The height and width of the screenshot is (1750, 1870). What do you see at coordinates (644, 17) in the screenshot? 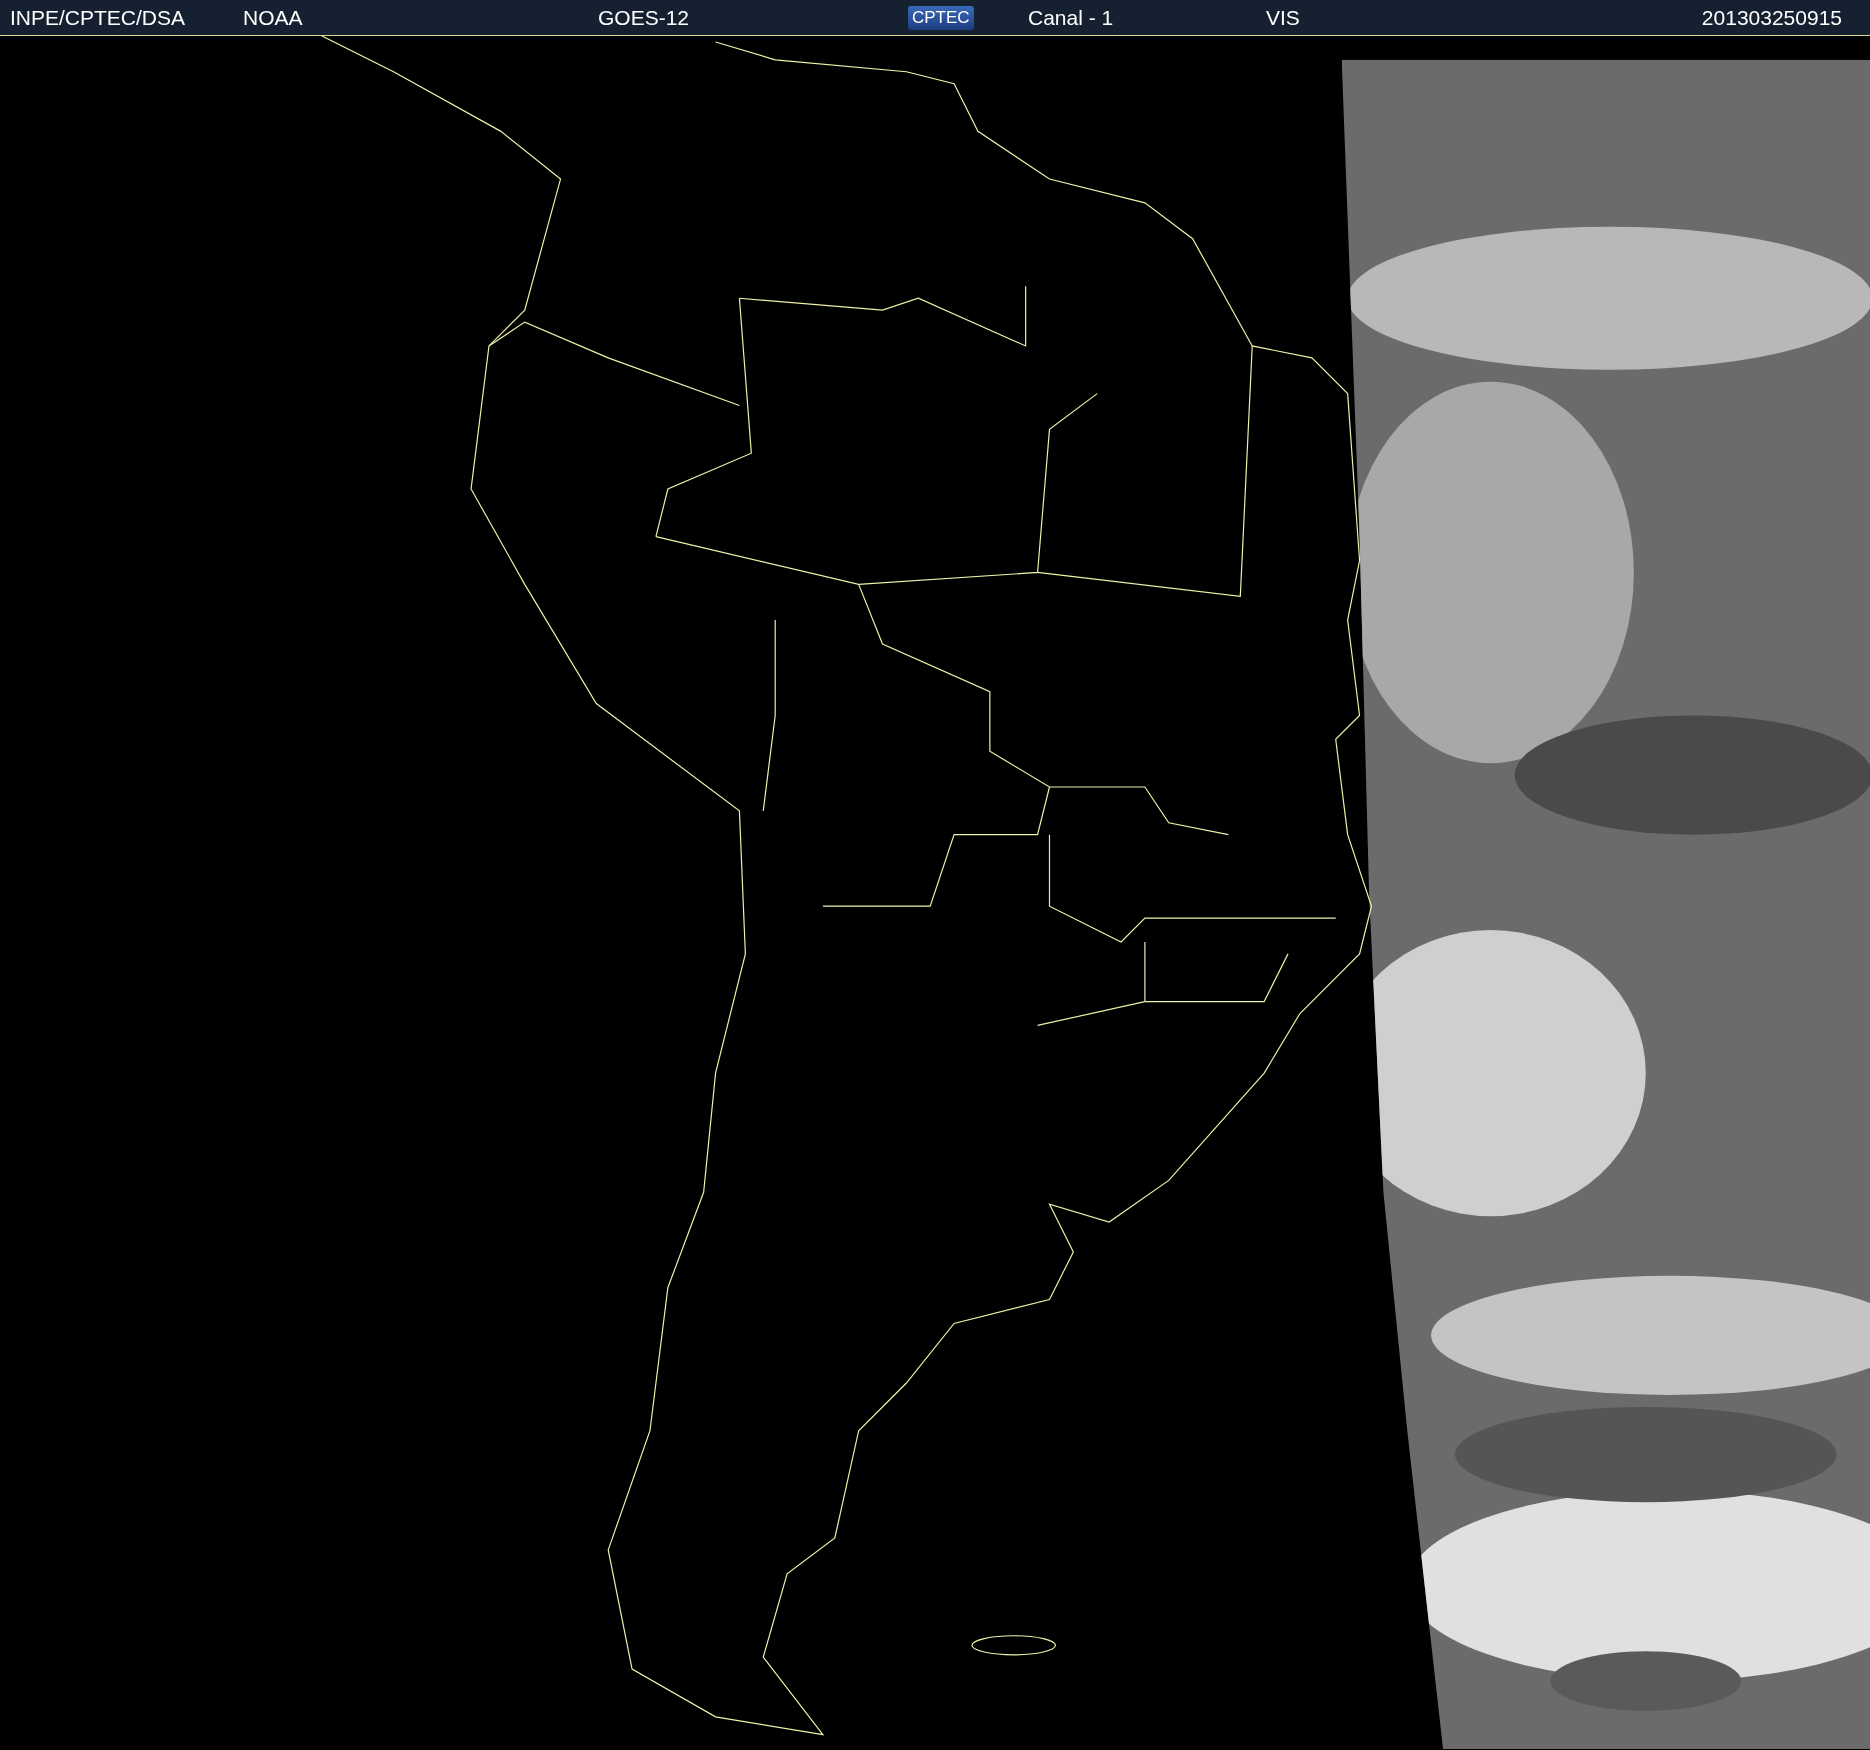
I see `satellite-label: GOES-12` at bounding box center [644, 17].